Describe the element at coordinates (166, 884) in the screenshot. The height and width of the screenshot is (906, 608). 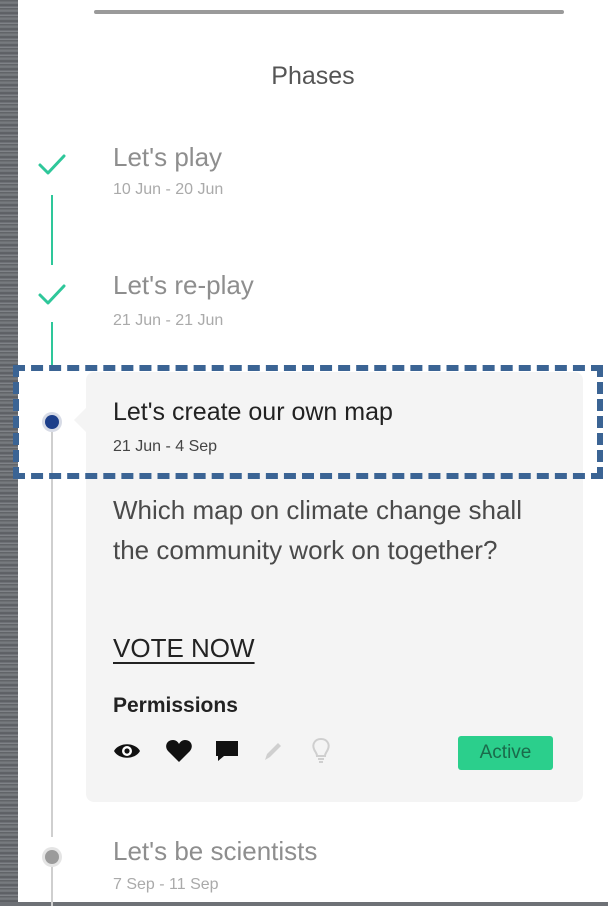
I see `phase-dates: 7 Sep - 11 Sep` at that location.